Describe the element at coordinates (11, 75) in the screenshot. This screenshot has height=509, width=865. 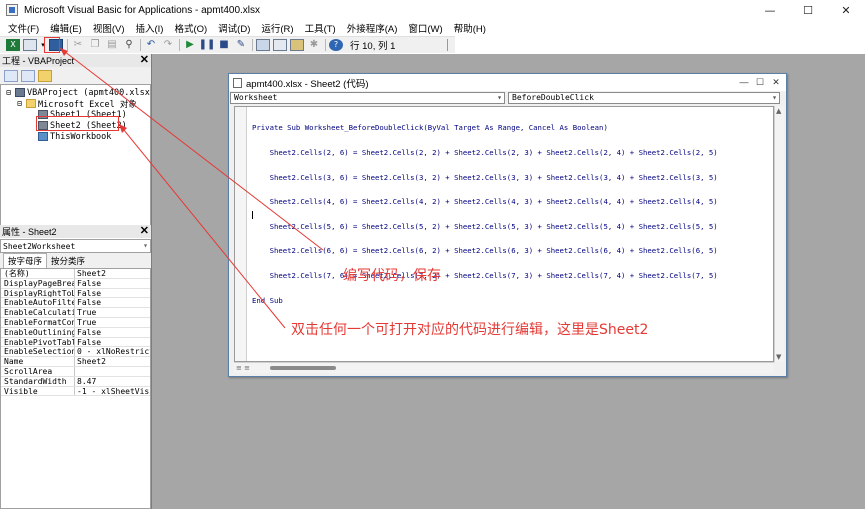
I see `view-code-icon` at that location.